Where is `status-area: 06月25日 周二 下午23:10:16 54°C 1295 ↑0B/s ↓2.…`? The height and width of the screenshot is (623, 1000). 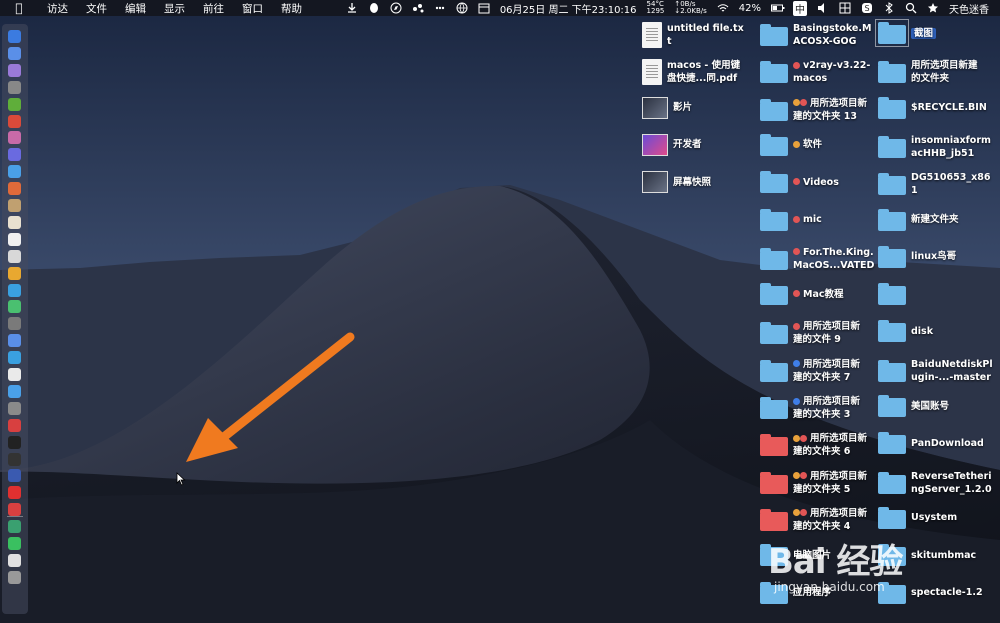
status-area: 06月25日 周二 下午23:10:16 54°C 1295 ↑0B/s ↓2.… is located at coordinates (670, 8).